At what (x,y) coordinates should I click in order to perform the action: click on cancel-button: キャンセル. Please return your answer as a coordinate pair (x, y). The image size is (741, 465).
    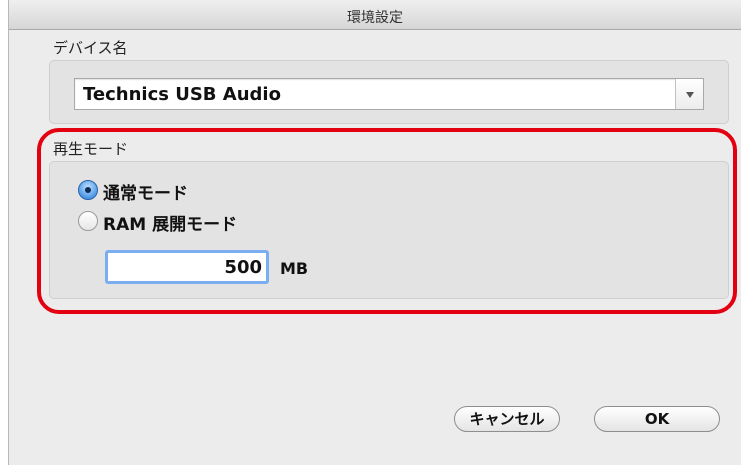
    Looking at the image, I should click on (507, 419).